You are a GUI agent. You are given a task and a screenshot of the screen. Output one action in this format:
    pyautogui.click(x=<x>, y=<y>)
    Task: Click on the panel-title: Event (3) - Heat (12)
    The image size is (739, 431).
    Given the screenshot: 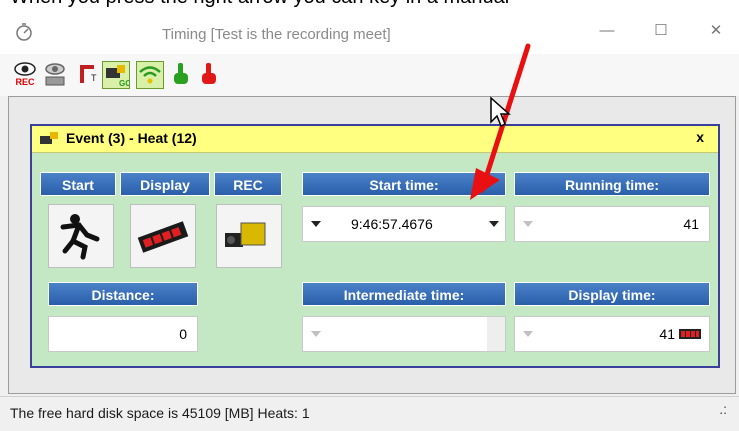 What is the action you would take?
    pyautogui.click(x=131, y=138)
    